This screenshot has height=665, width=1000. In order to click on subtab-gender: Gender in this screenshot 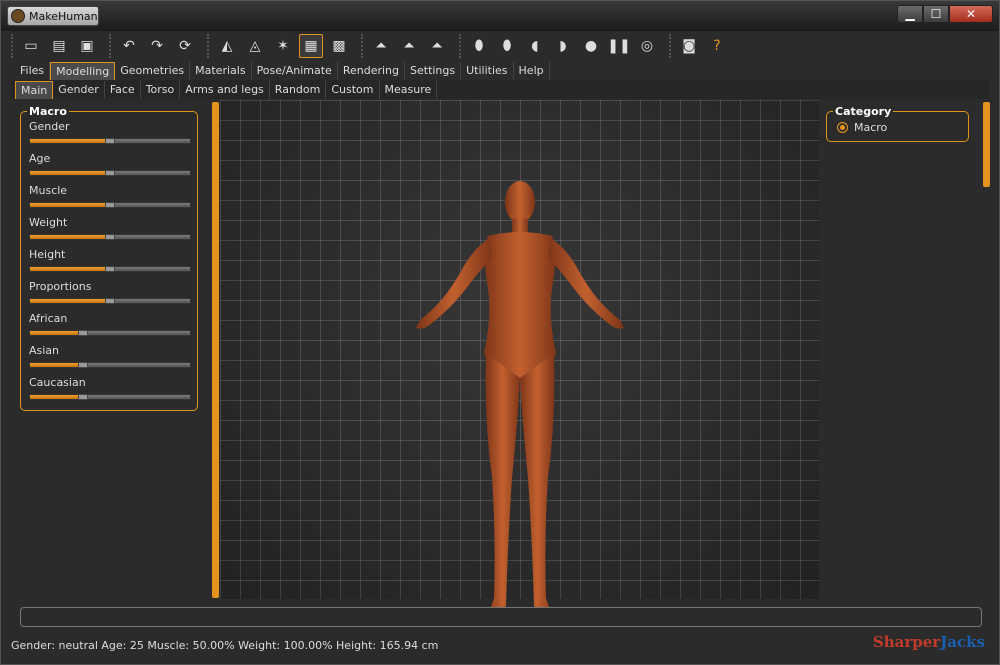, I will do `click(79, 90)`.